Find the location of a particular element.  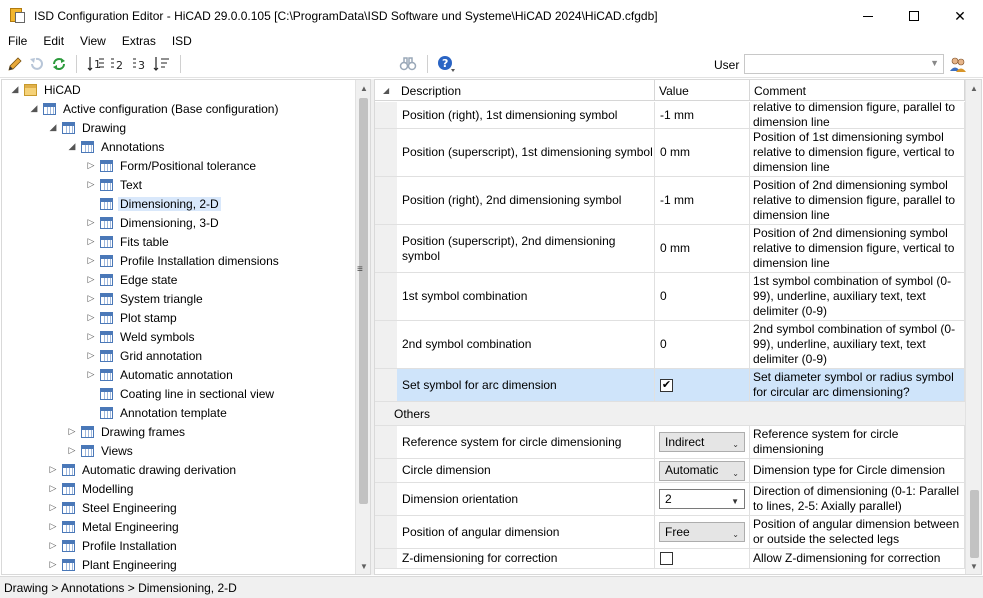

tree-item: ▷ Steel Engineering is located at coordinates (113, 507).